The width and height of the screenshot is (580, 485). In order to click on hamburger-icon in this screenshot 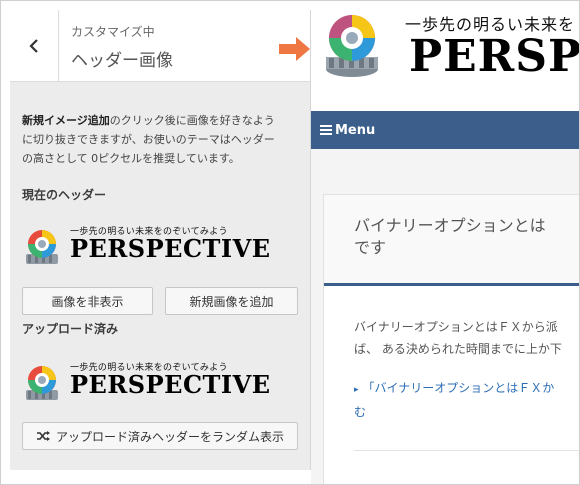, I will do `click(326, 130)`.